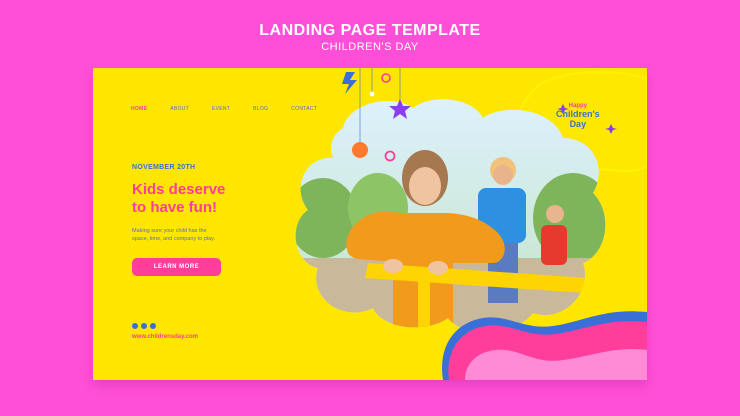 The width and height of the screenshot is (740, 416). Describe the element at coordinates (349, 83) in the screenshot. I see `lightning-icon` at that location.